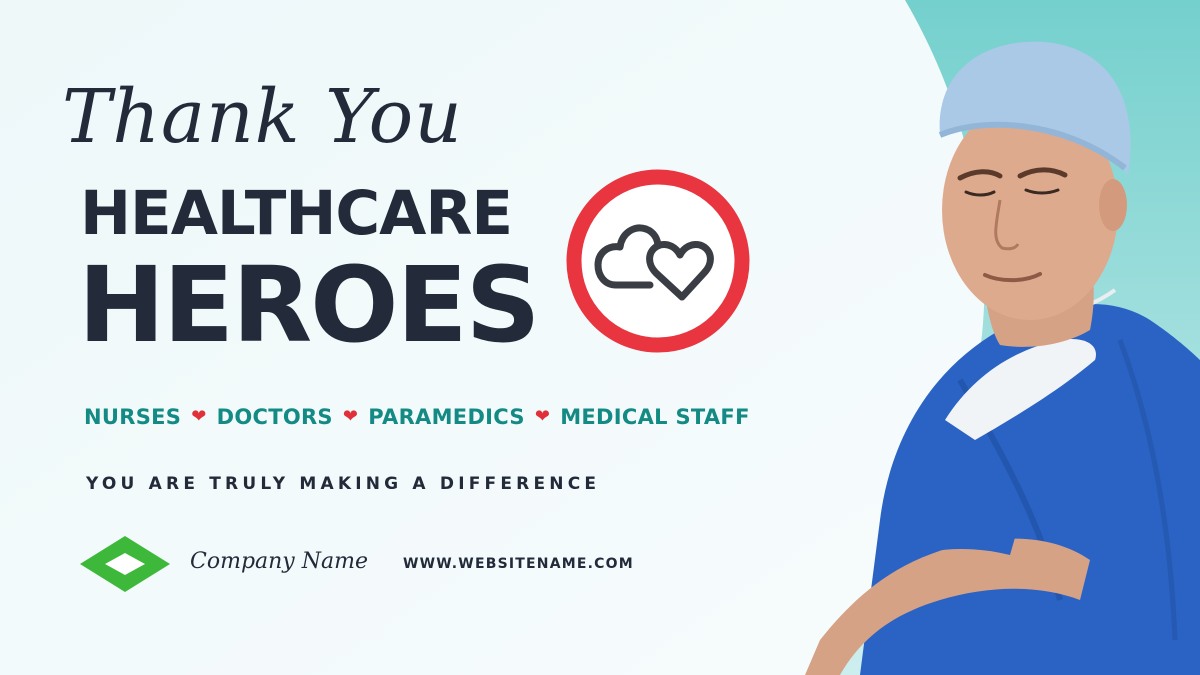  I want to click on website-link: WWW.WEBSITENAME.COM, so click(518, 564).